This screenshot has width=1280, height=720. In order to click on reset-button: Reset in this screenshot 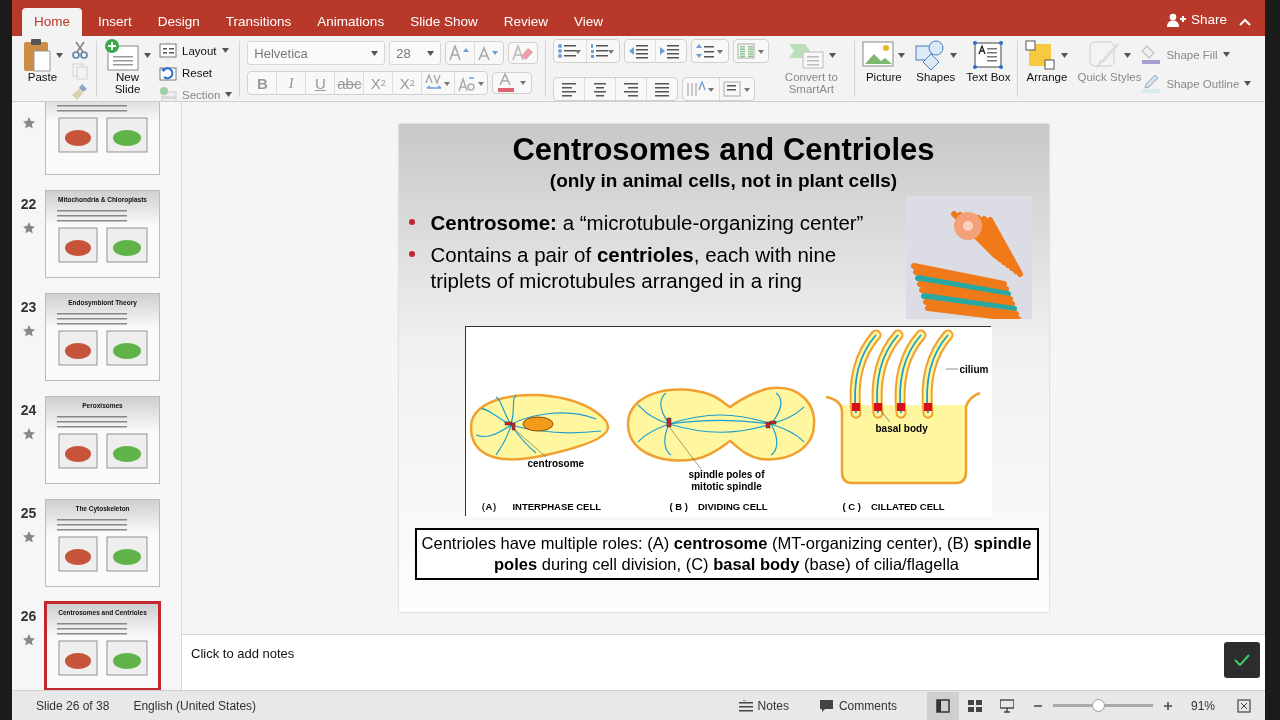, I will do `click(196, 72)`.